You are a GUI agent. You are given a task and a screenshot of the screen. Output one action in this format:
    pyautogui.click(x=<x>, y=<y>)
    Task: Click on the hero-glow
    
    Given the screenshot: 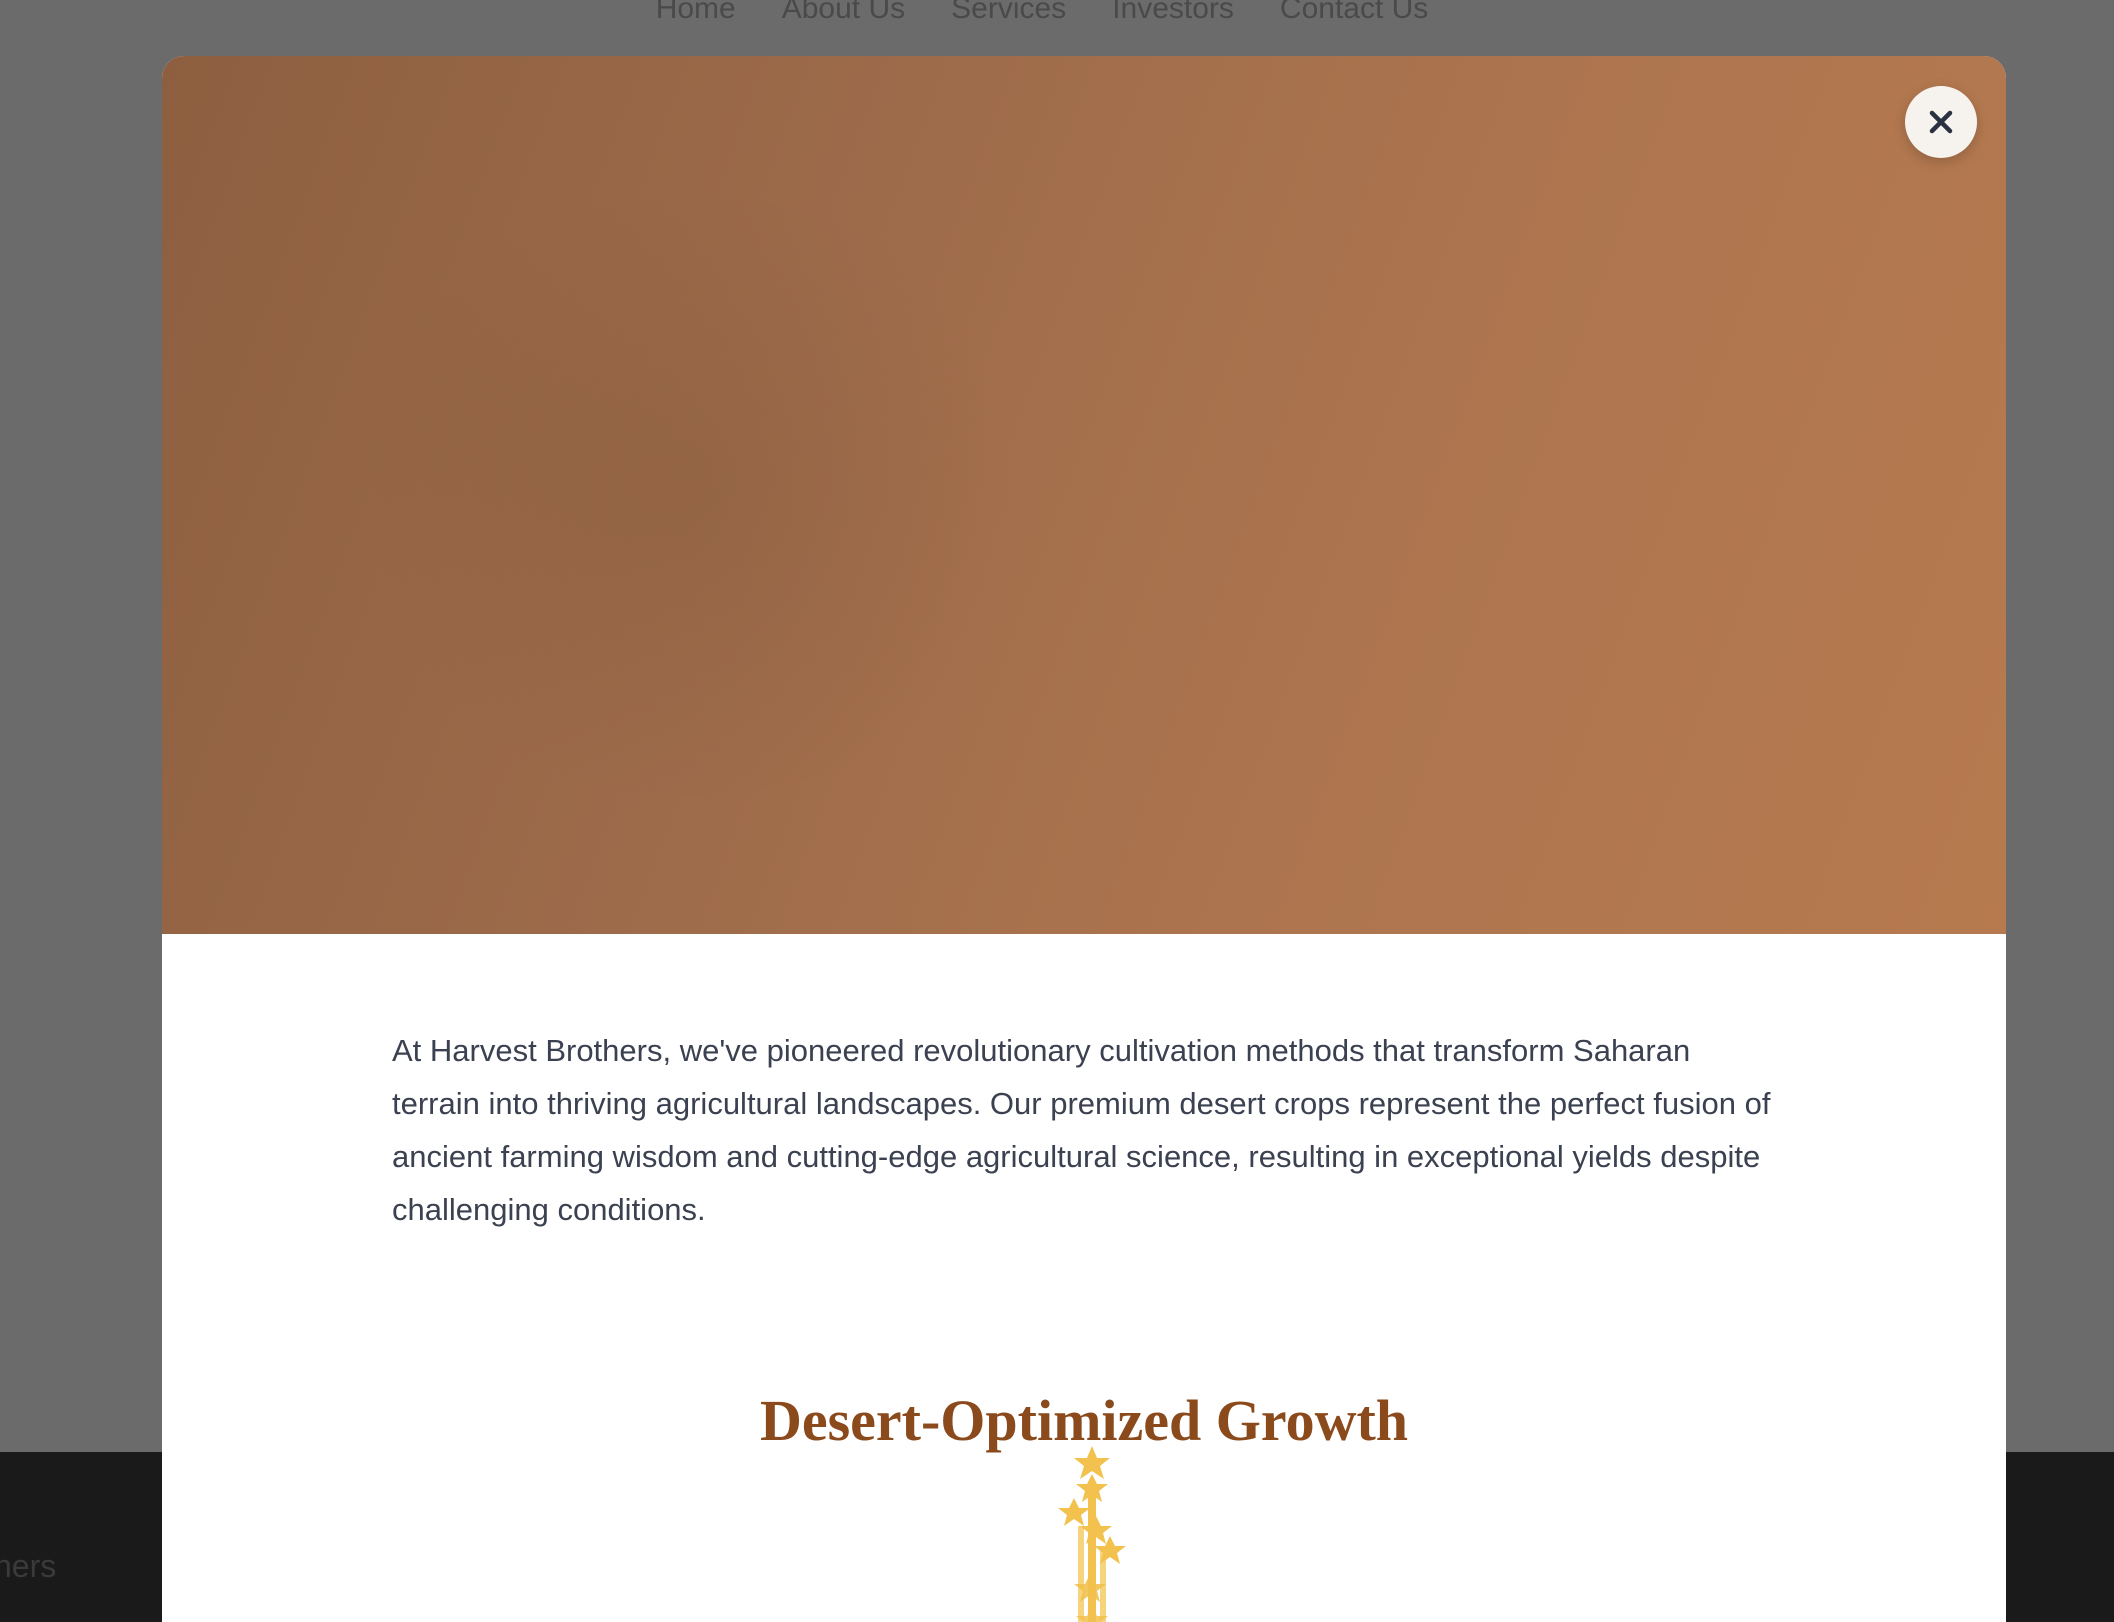 What is the action you would take?
    pyautogui.click(x=692, y=496)
    